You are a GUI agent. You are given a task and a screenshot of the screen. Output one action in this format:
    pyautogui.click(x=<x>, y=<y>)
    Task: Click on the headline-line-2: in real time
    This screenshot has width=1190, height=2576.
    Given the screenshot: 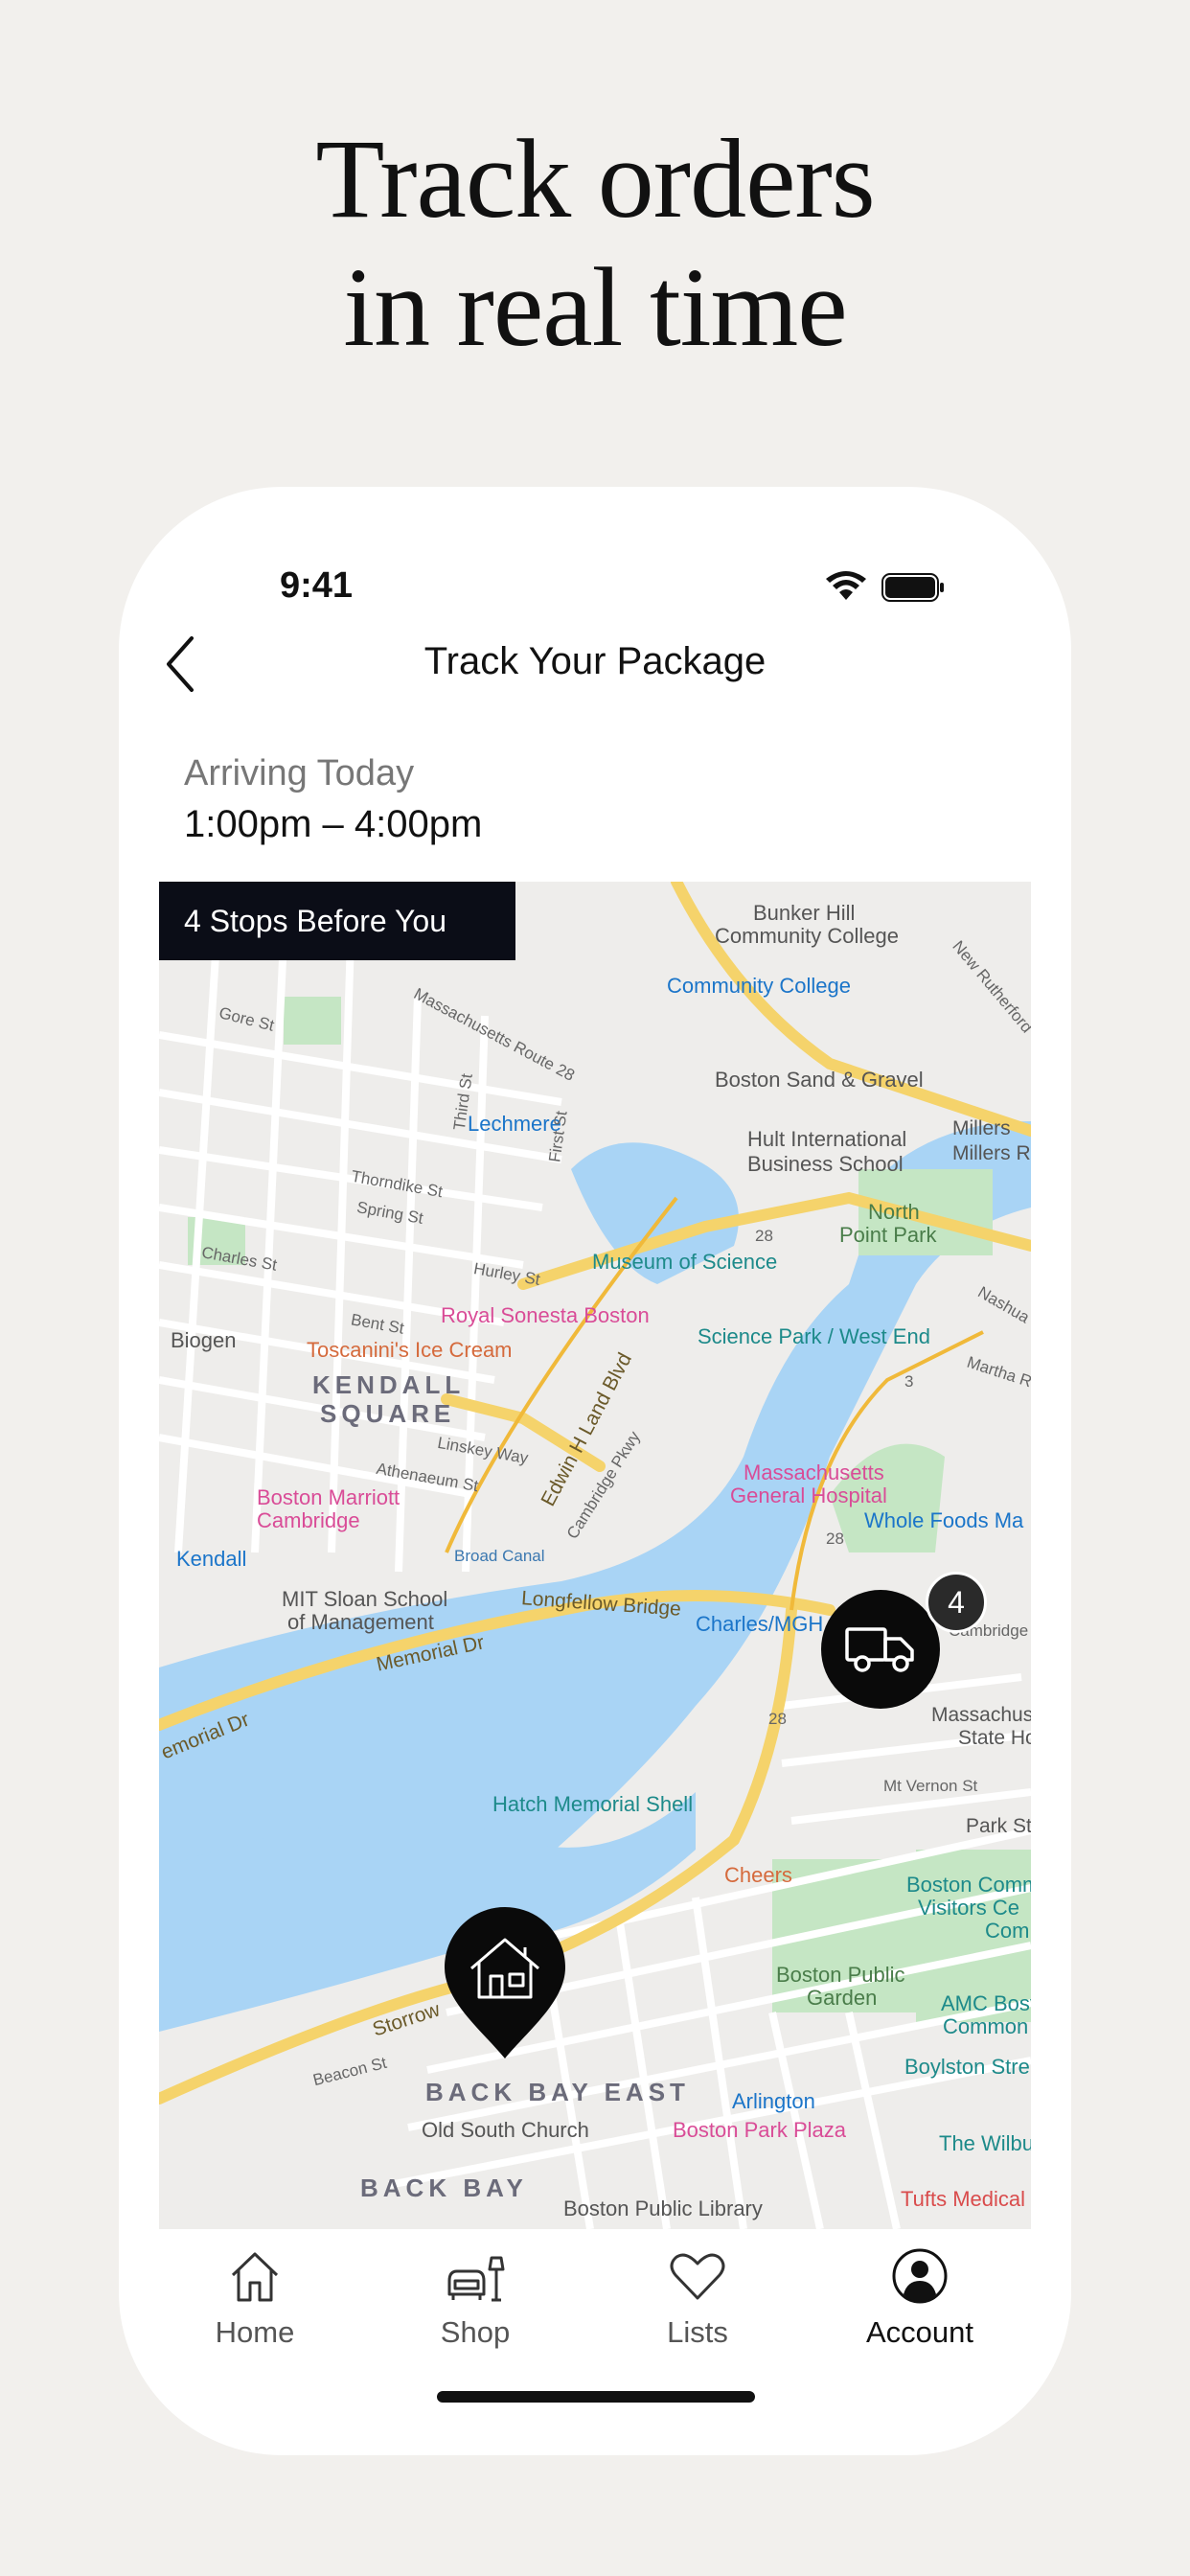 What is the action you would take?
    pyautogui.click(x=595, y=307)
    